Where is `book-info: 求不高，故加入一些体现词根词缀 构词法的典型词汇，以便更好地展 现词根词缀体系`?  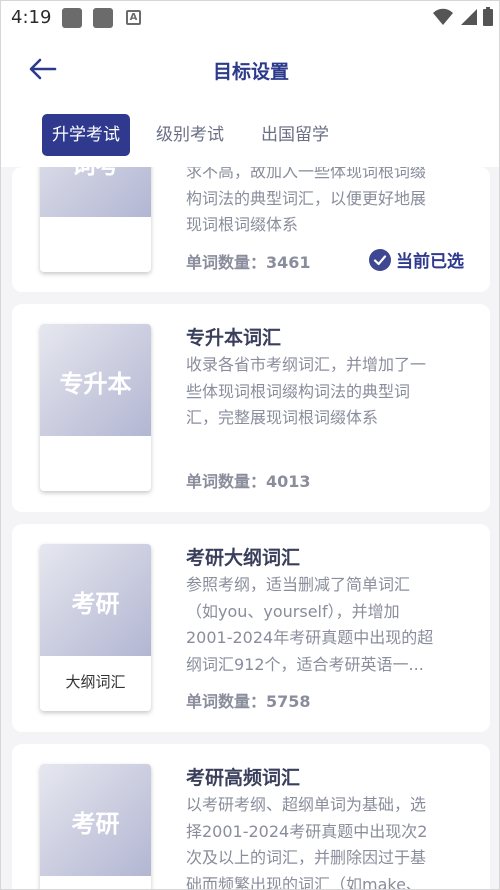
book-info: 求不高，故加入一些体现词根词缀 构词法的典型词汇，以便更好地展 现词根词缀体系 is located at coordinates (328, 203).